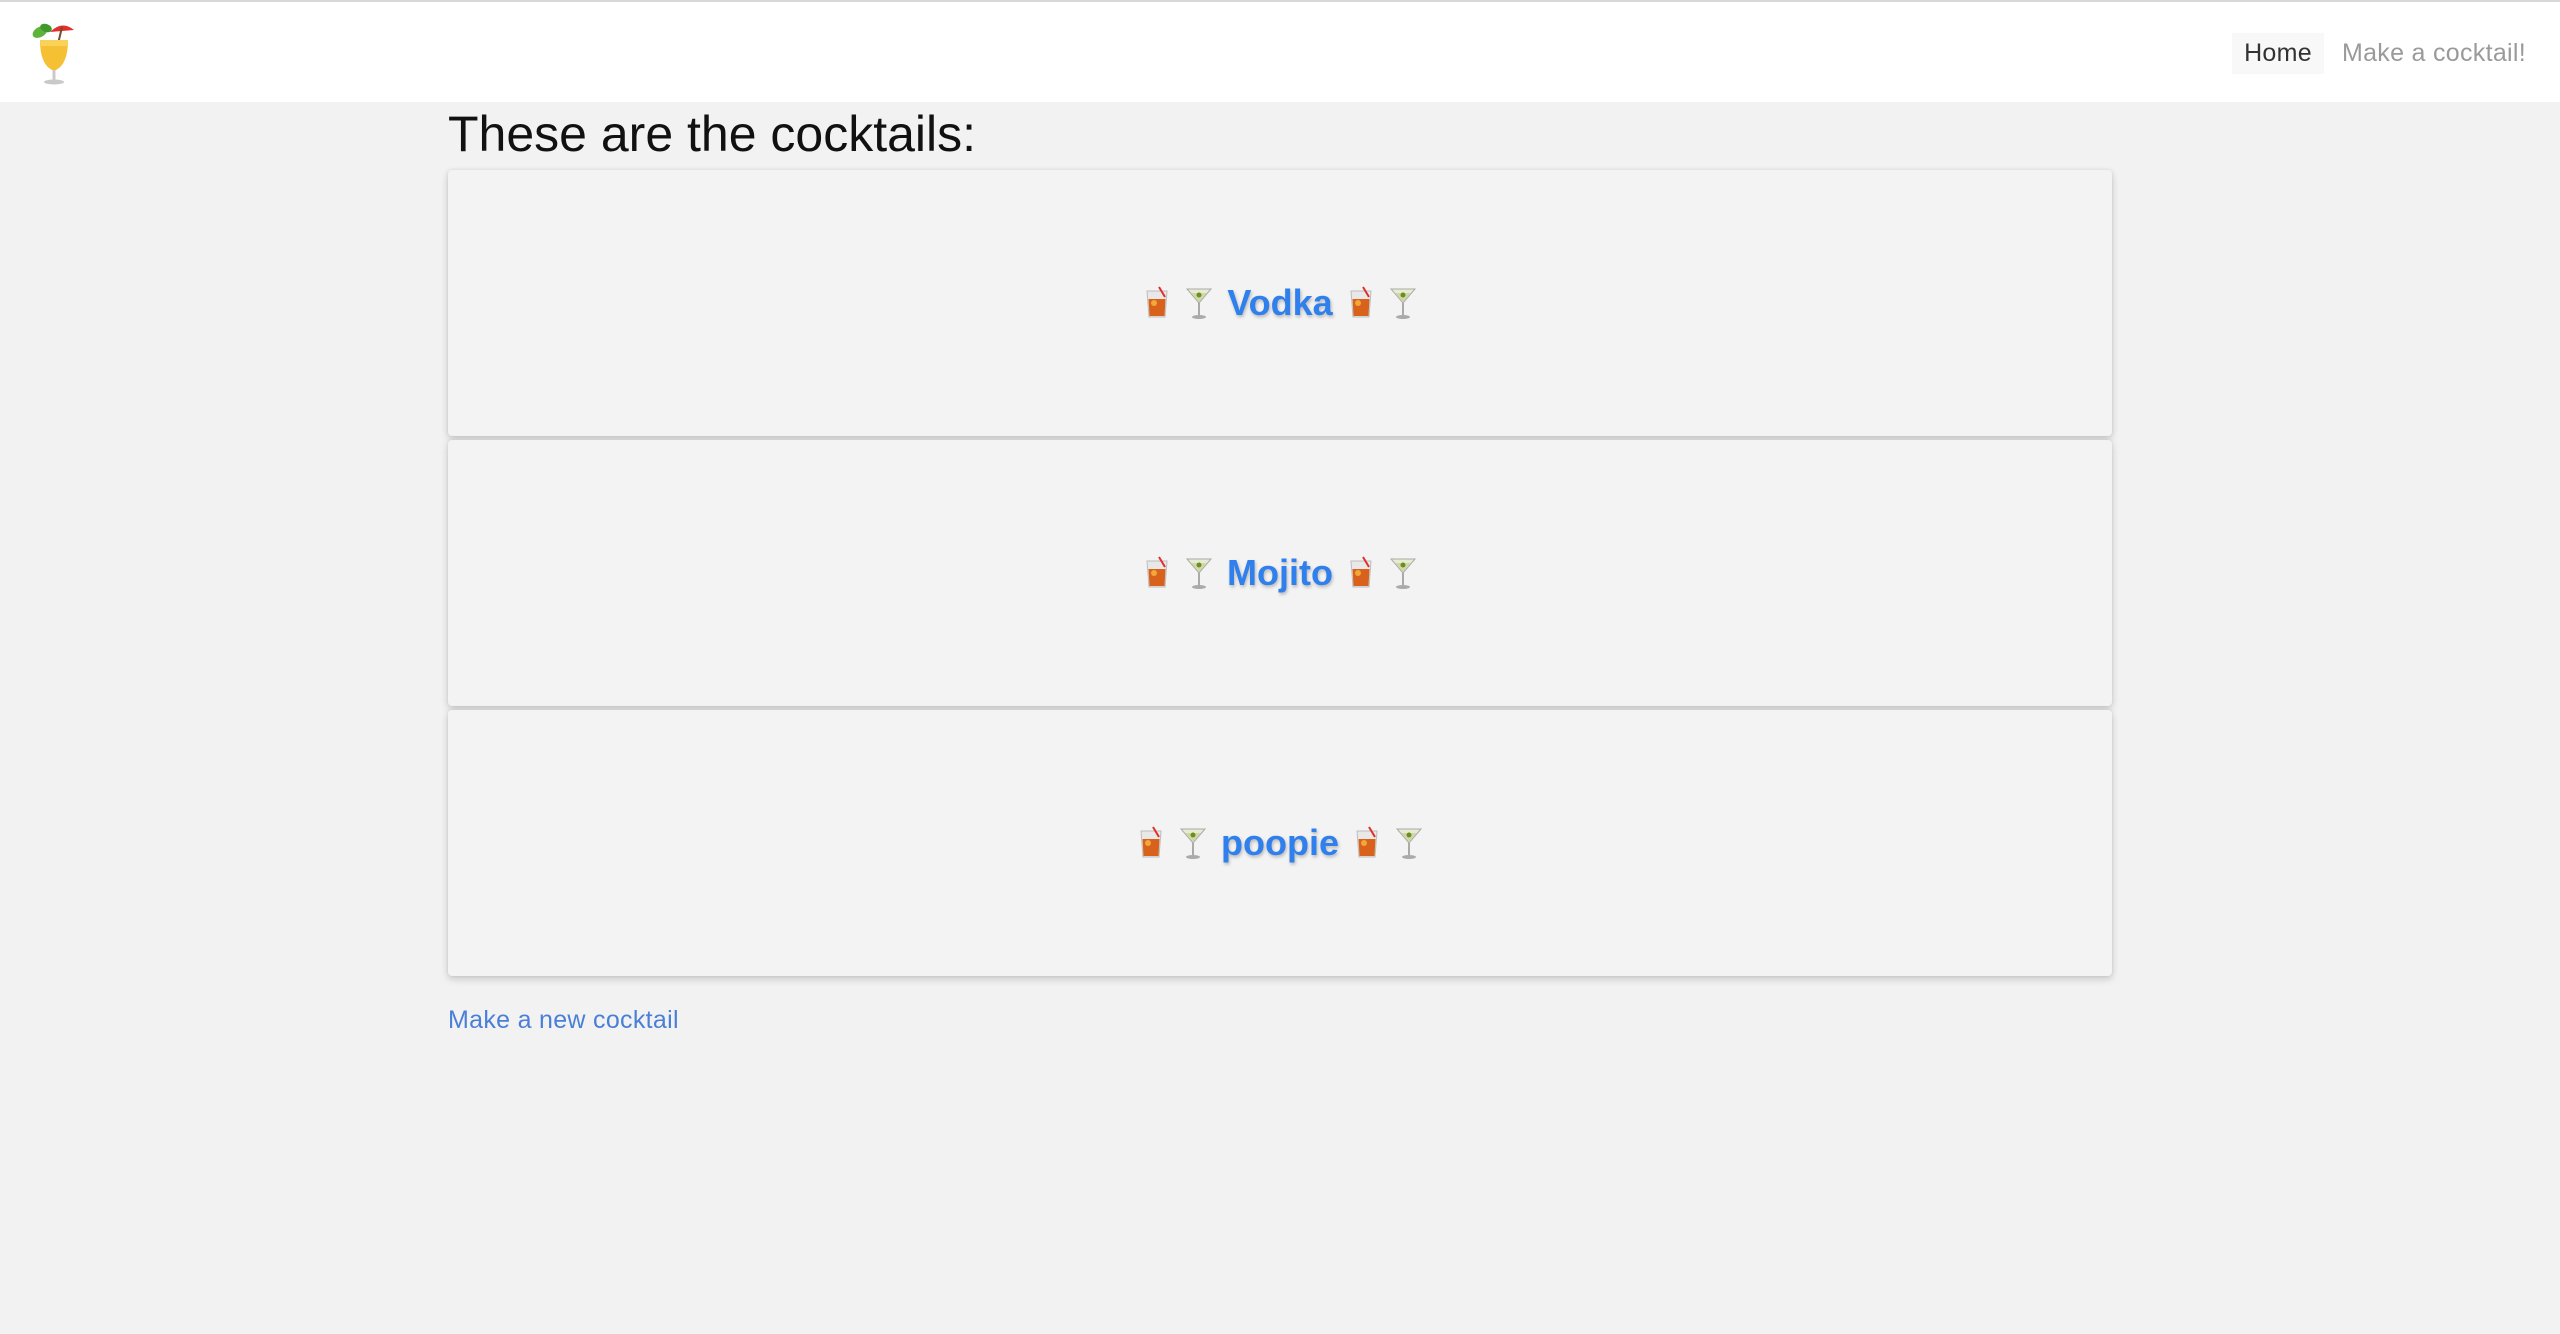  I want to click on cocktail-link: Mojito, so click(1280, 573).